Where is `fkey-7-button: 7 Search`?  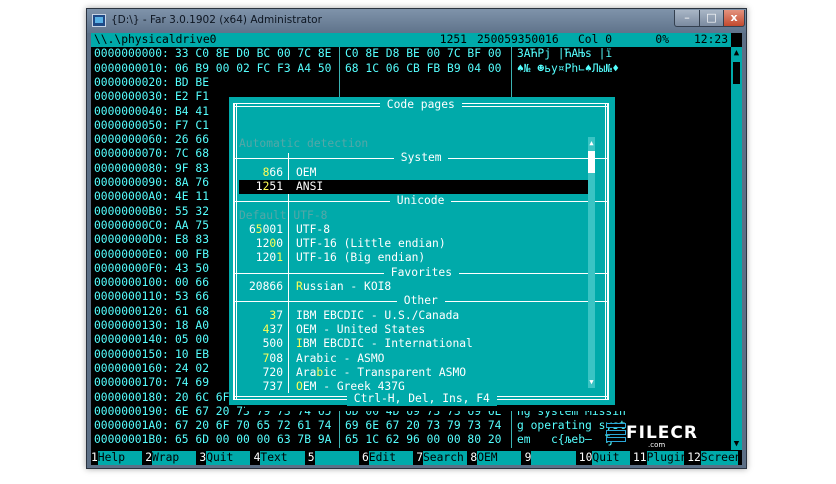 fkey-7-button: 7 Search is located at coordinates (443, 457).